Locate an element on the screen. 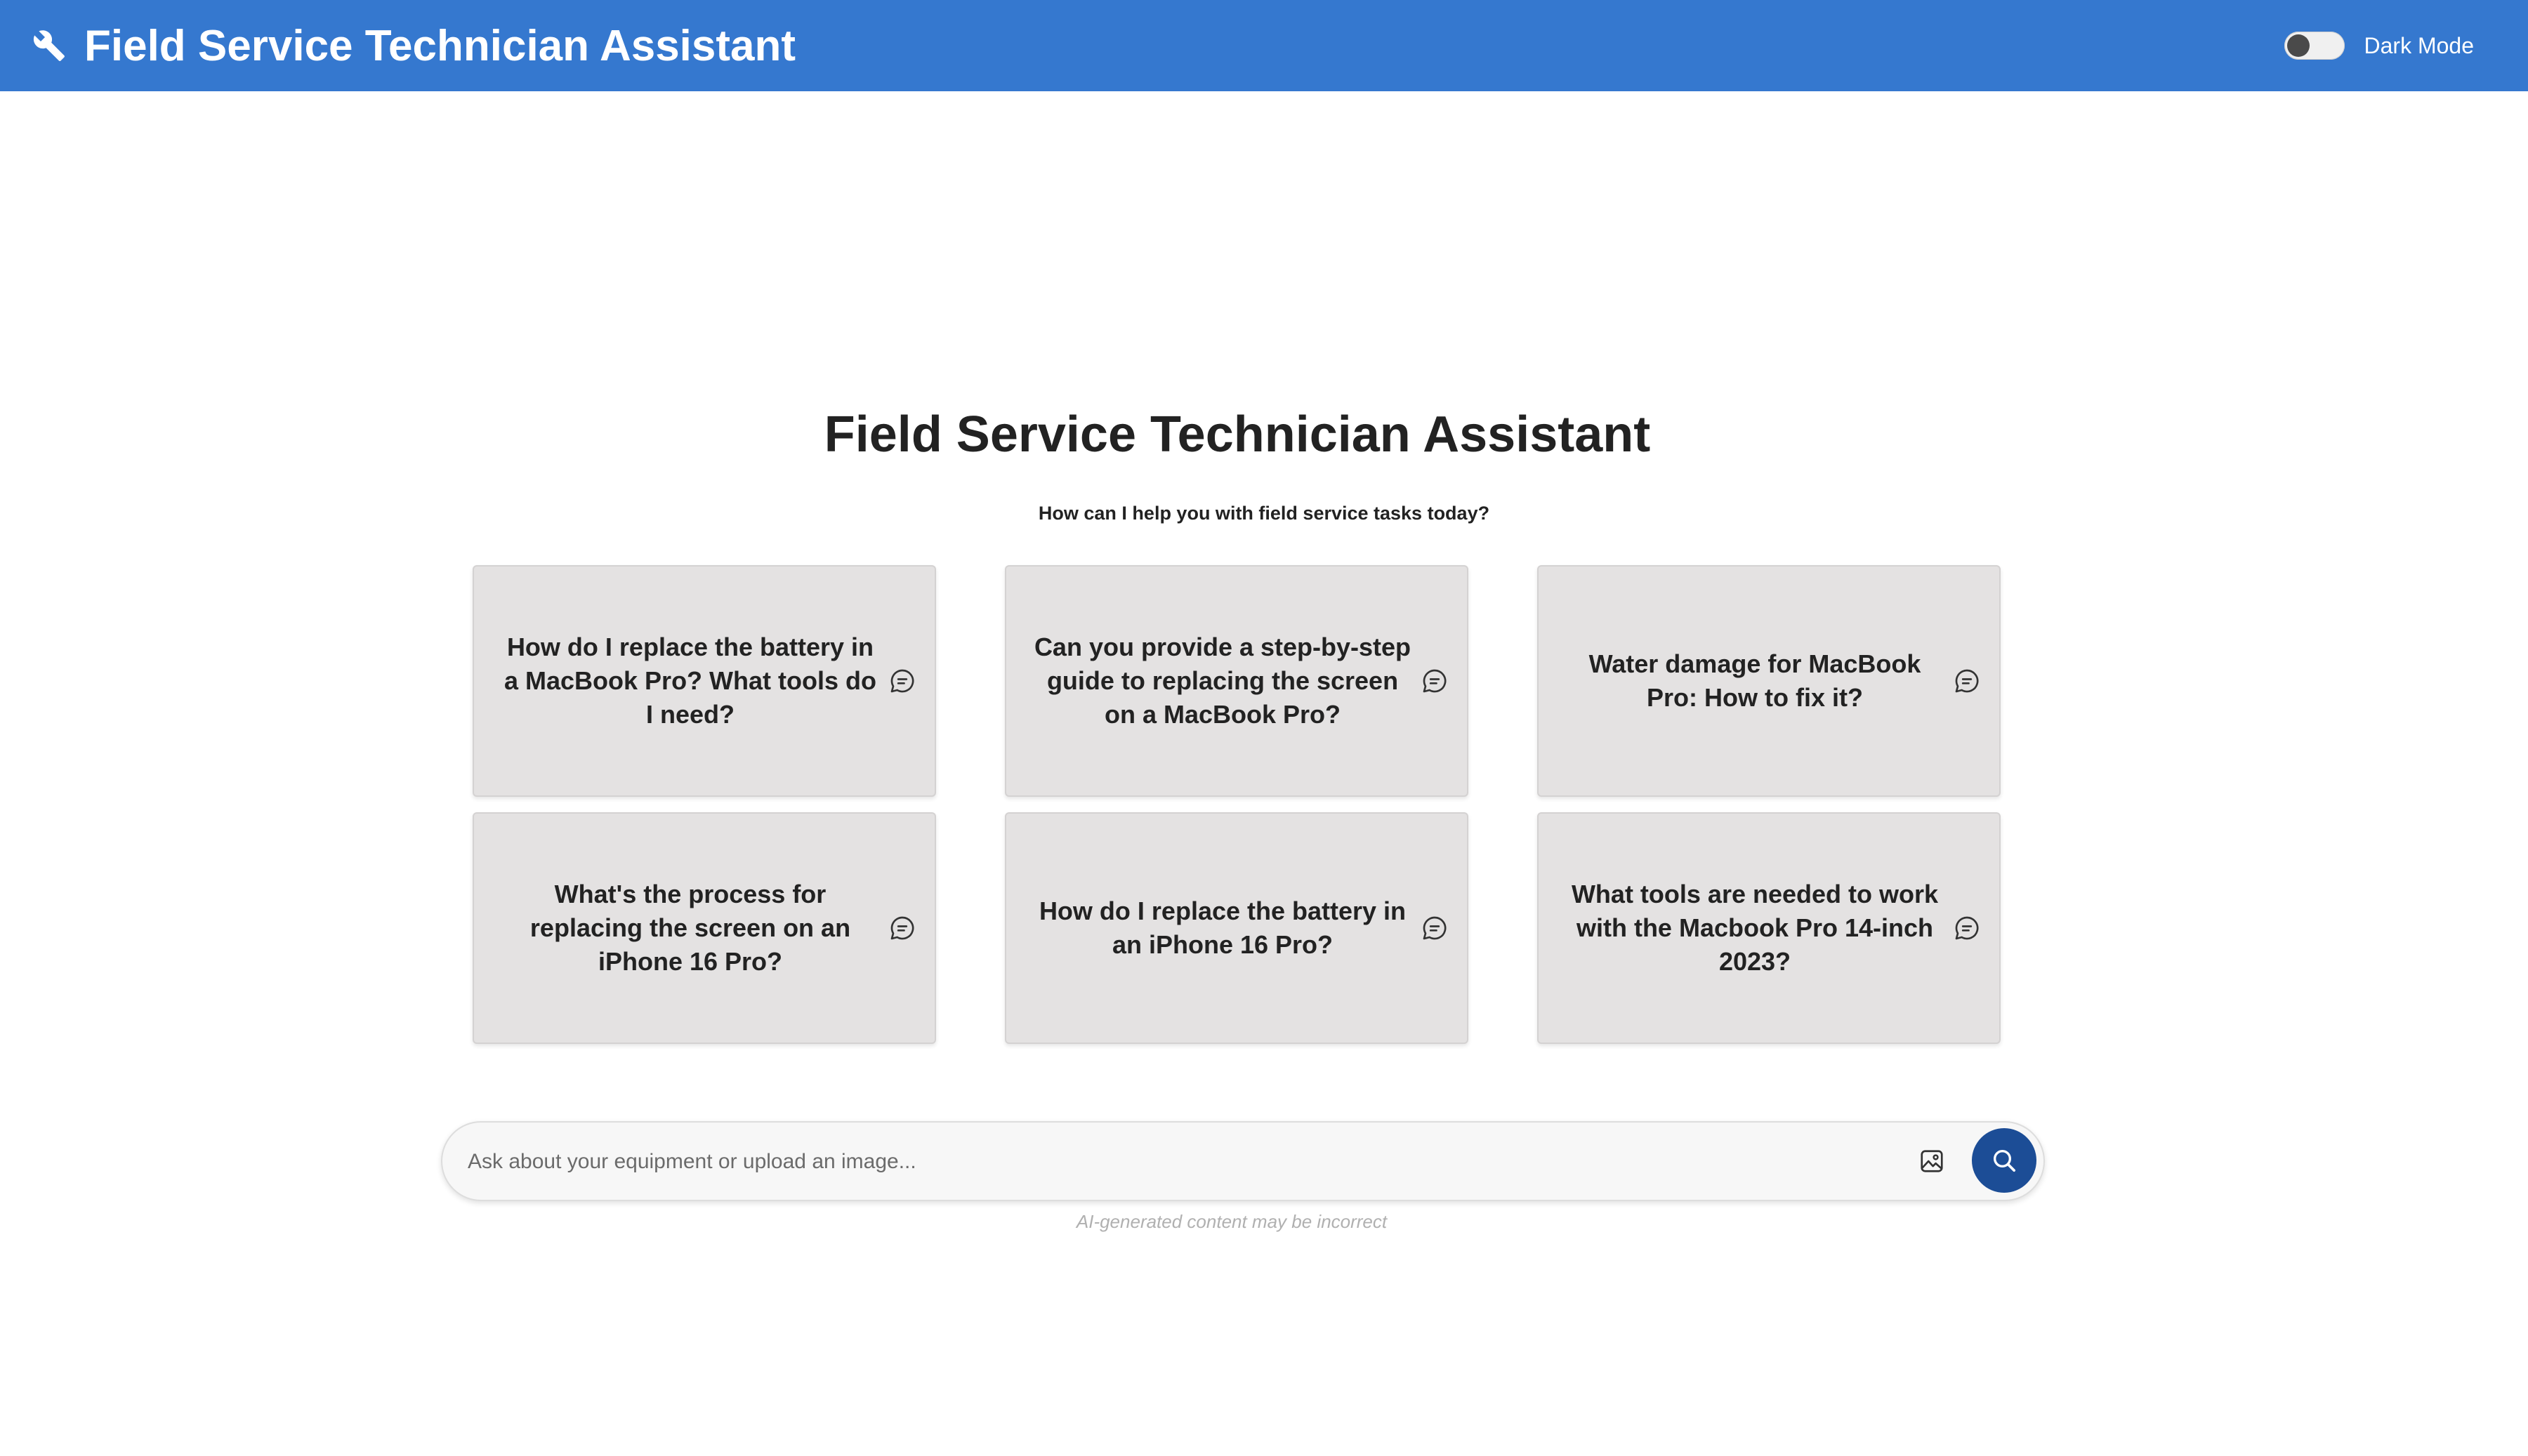 This screenshot has width=2528, height=1456. search-bar is located at coordinates (1243, 1161).